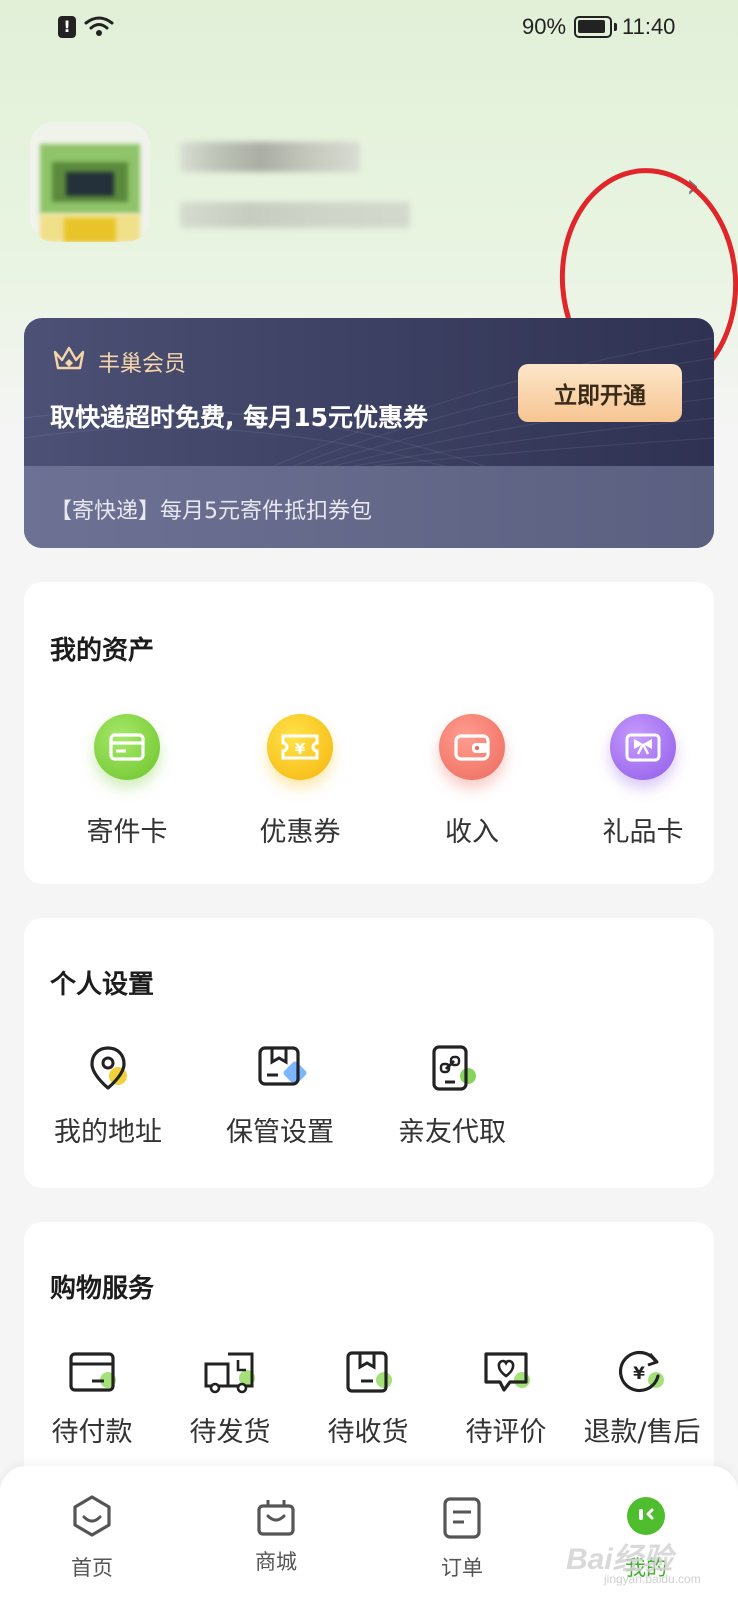 The image size is (738, 1600). What do you see at coordinates (230, 1410) in the screenshot?
I see `shopping-pending-shipment: 待发货` at bounding box center [230, 1410].